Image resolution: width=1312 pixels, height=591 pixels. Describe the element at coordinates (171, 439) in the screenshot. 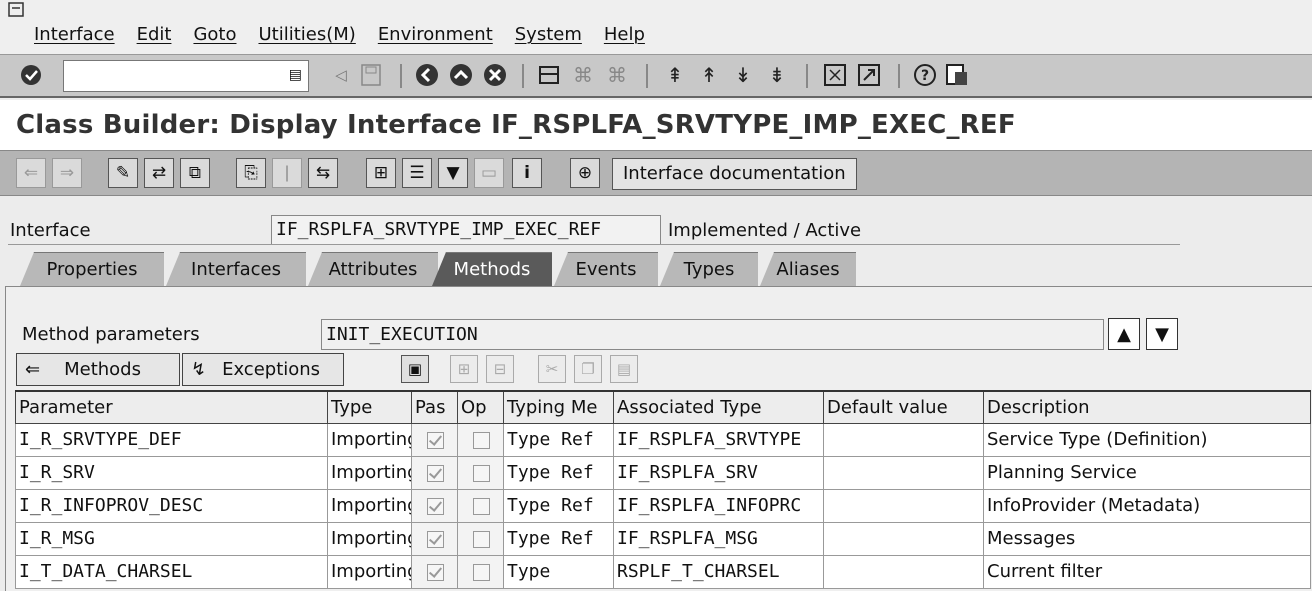

I see `cell-parameter: I_R_SRVTYPE_DEF` at that location.